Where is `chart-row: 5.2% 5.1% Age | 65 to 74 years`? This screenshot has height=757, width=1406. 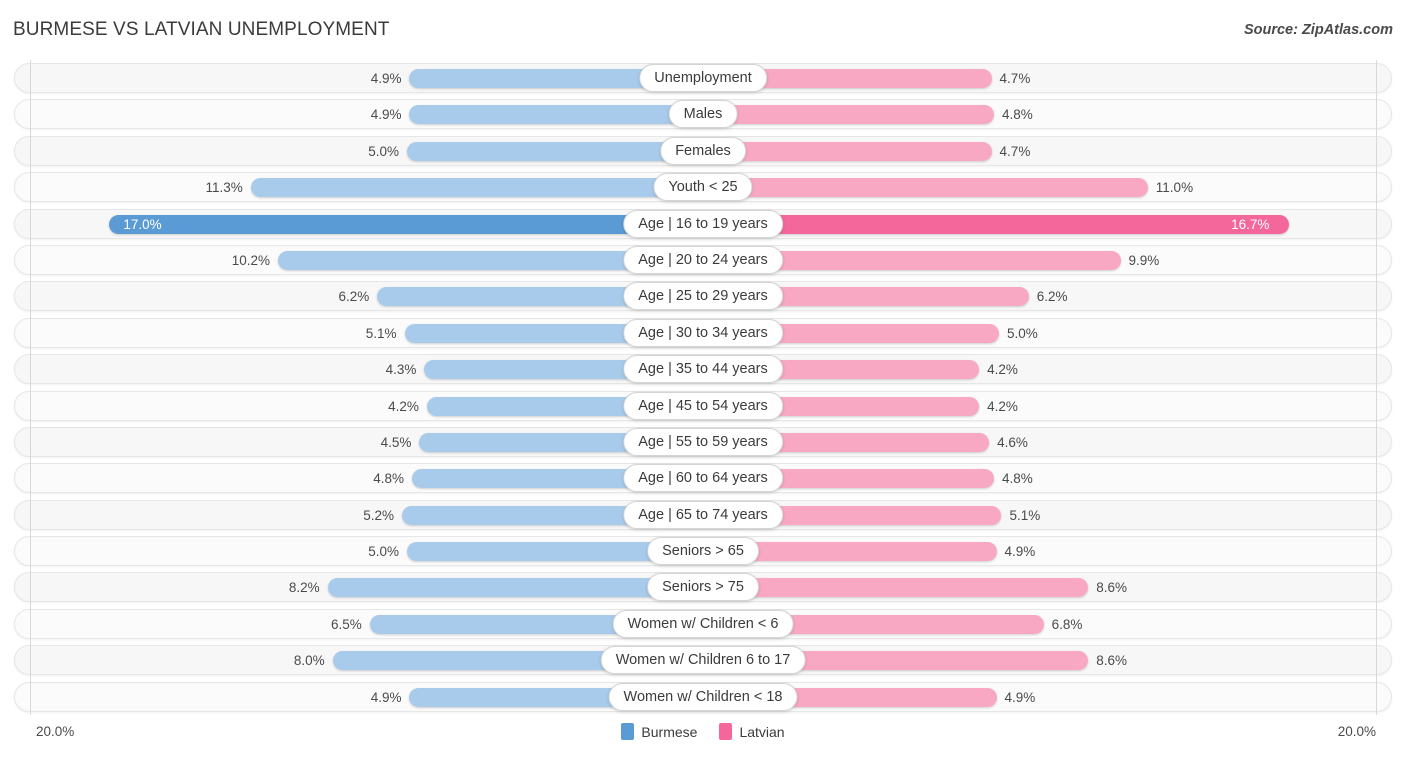
chart-row: 5.2% 5.1% Age | 65 to 74 years is located at coordinates (703, 515).